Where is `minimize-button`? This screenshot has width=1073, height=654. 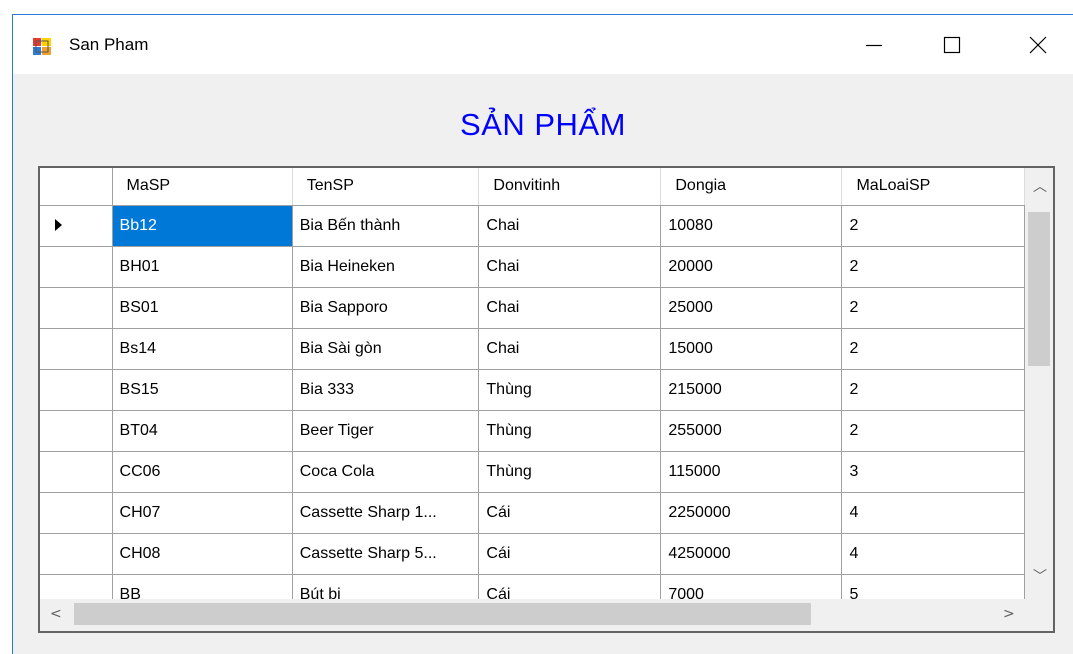 minimize-button is located at coordinates (874, 44).